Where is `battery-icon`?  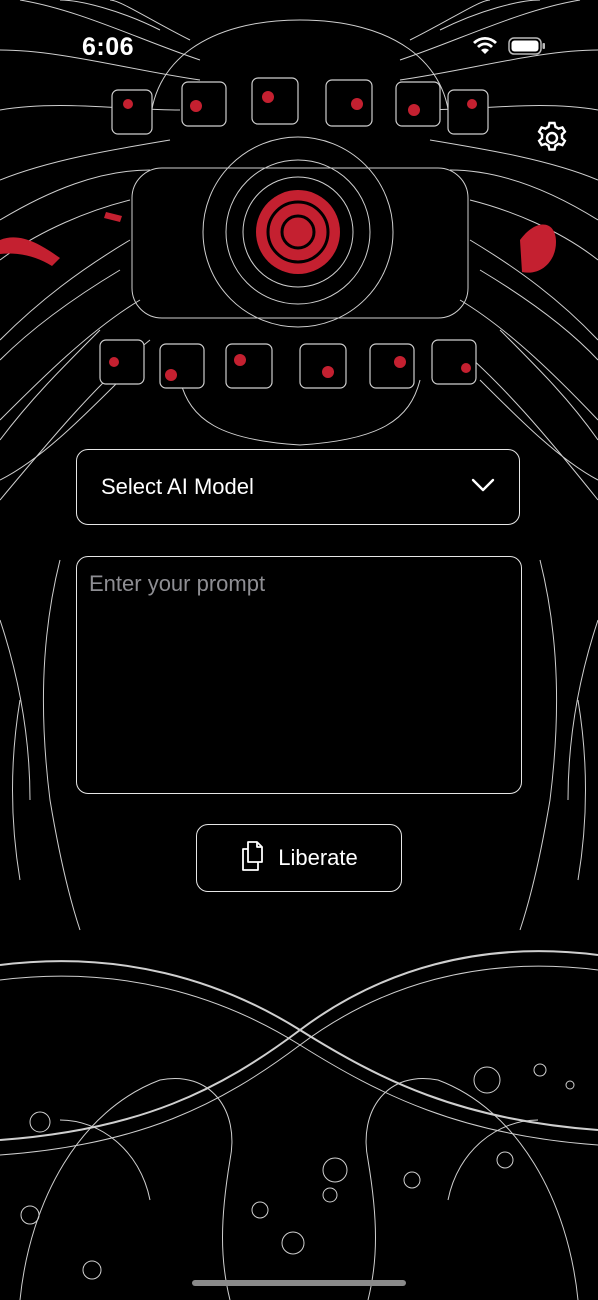 battery-icon is located at coordinates (527, 48).